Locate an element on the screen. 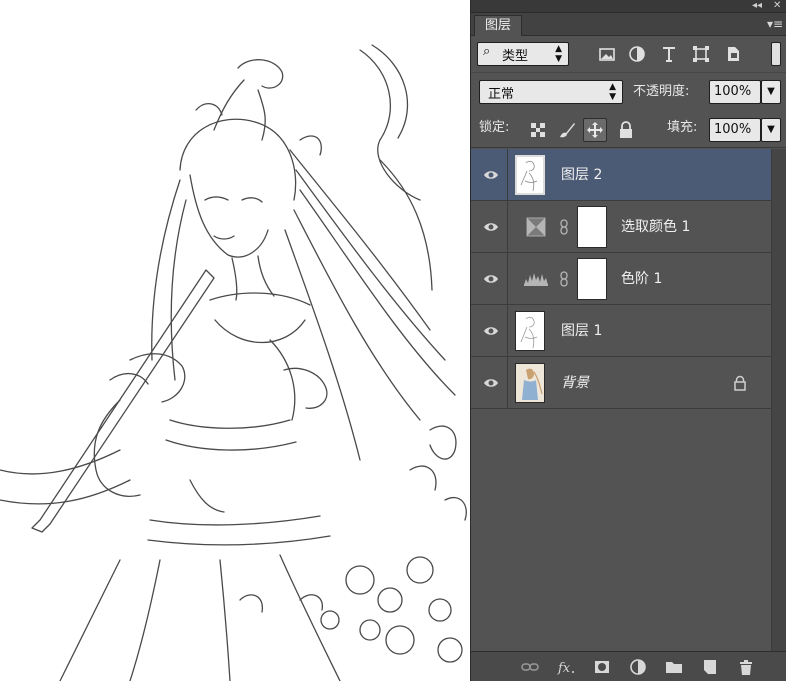  lock-icon is located at coordinates (740, 383).